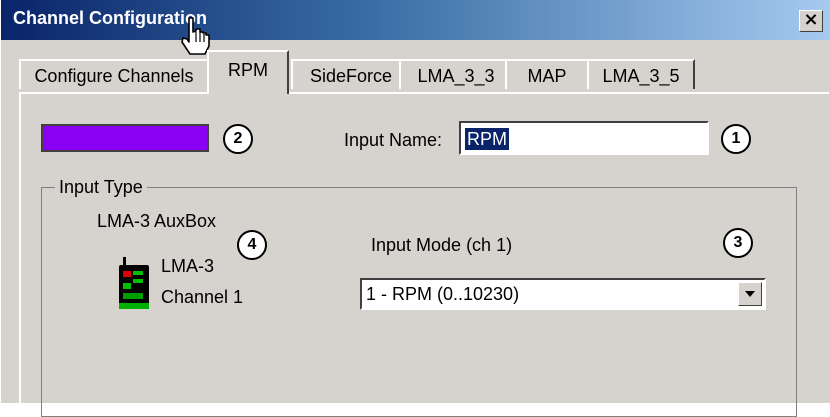 This screenshot has width=830, height=417. I want to click on input-name-field: RPM, so click(584, 138).